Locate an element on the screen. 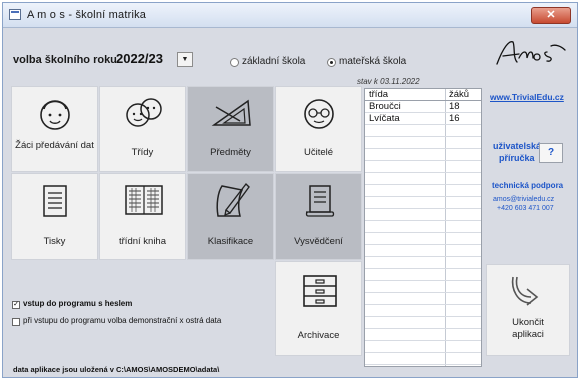  ruler-triangle-icon is located at coordinates (231, 112).